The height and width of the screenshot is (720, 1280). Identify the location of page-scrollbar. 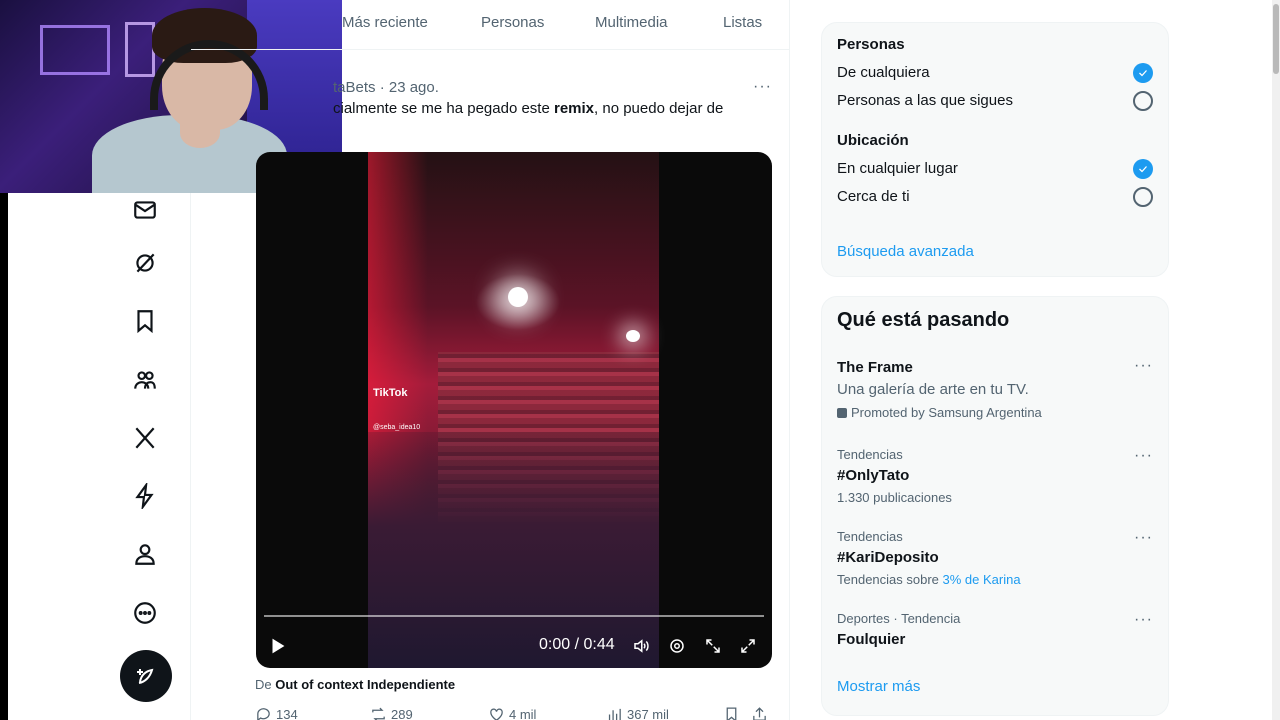
(1276, 360).